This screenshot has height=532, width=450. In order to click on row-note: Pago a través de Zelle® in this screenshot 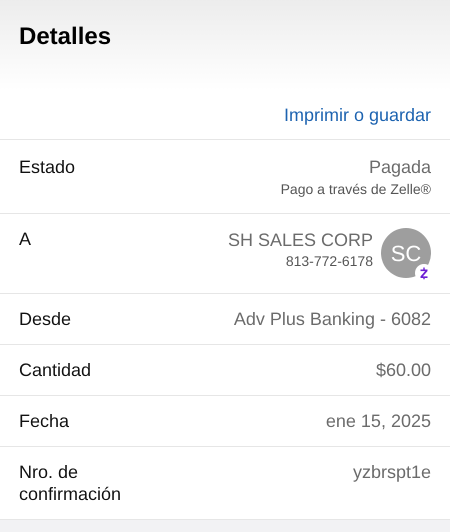, I will do `click(355, 189)`.